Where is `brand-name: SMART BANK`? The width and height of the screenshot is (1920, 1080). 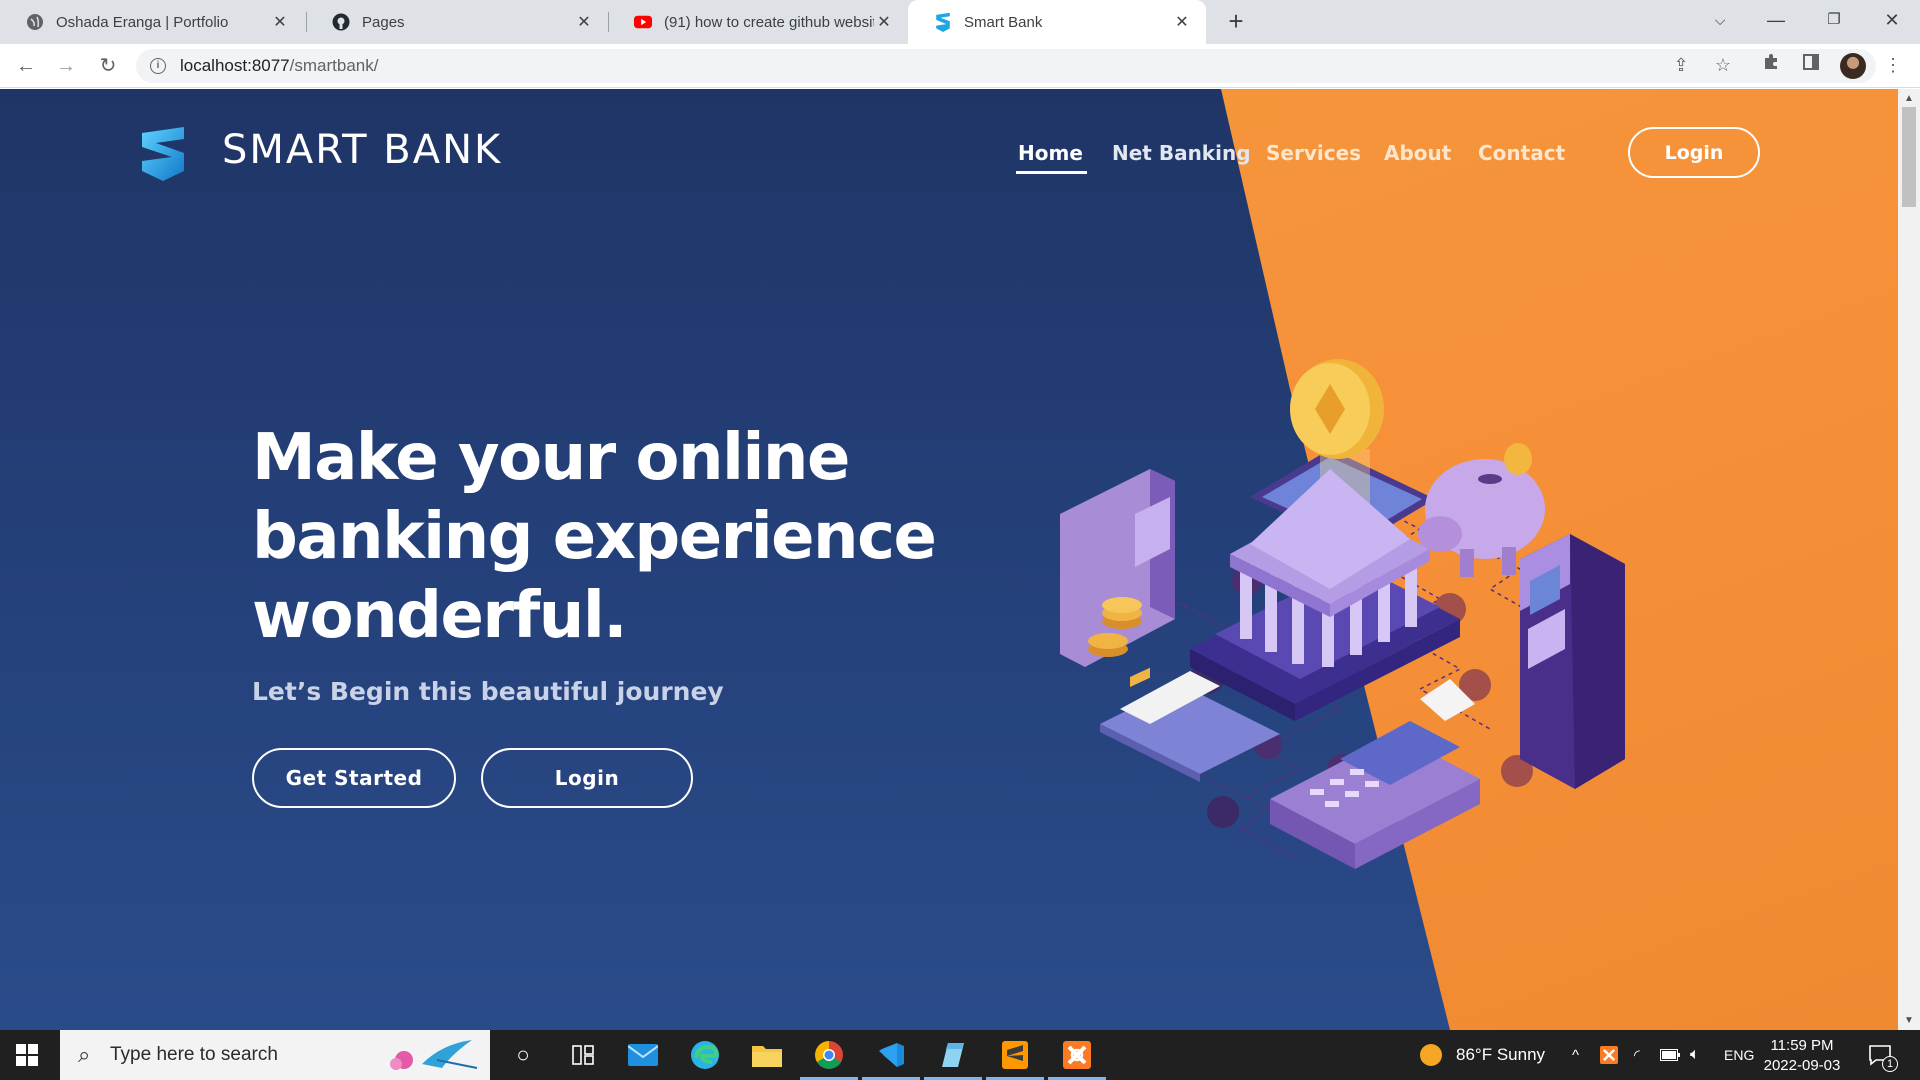
brand-name: SMART BANK is located at coordinates (362, 150).